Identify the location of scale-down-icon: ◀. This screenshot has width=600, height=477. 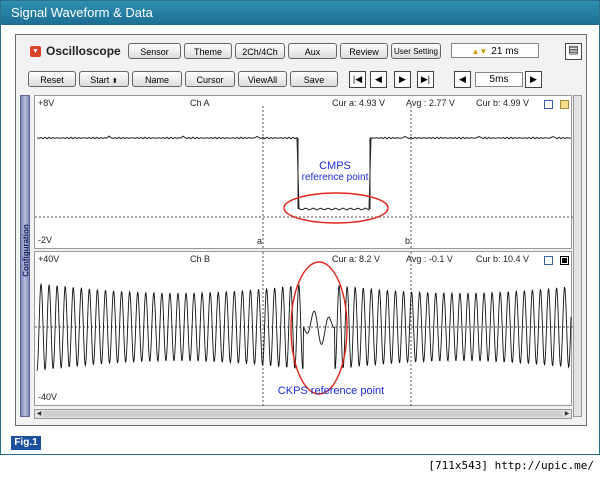
(462, 79).